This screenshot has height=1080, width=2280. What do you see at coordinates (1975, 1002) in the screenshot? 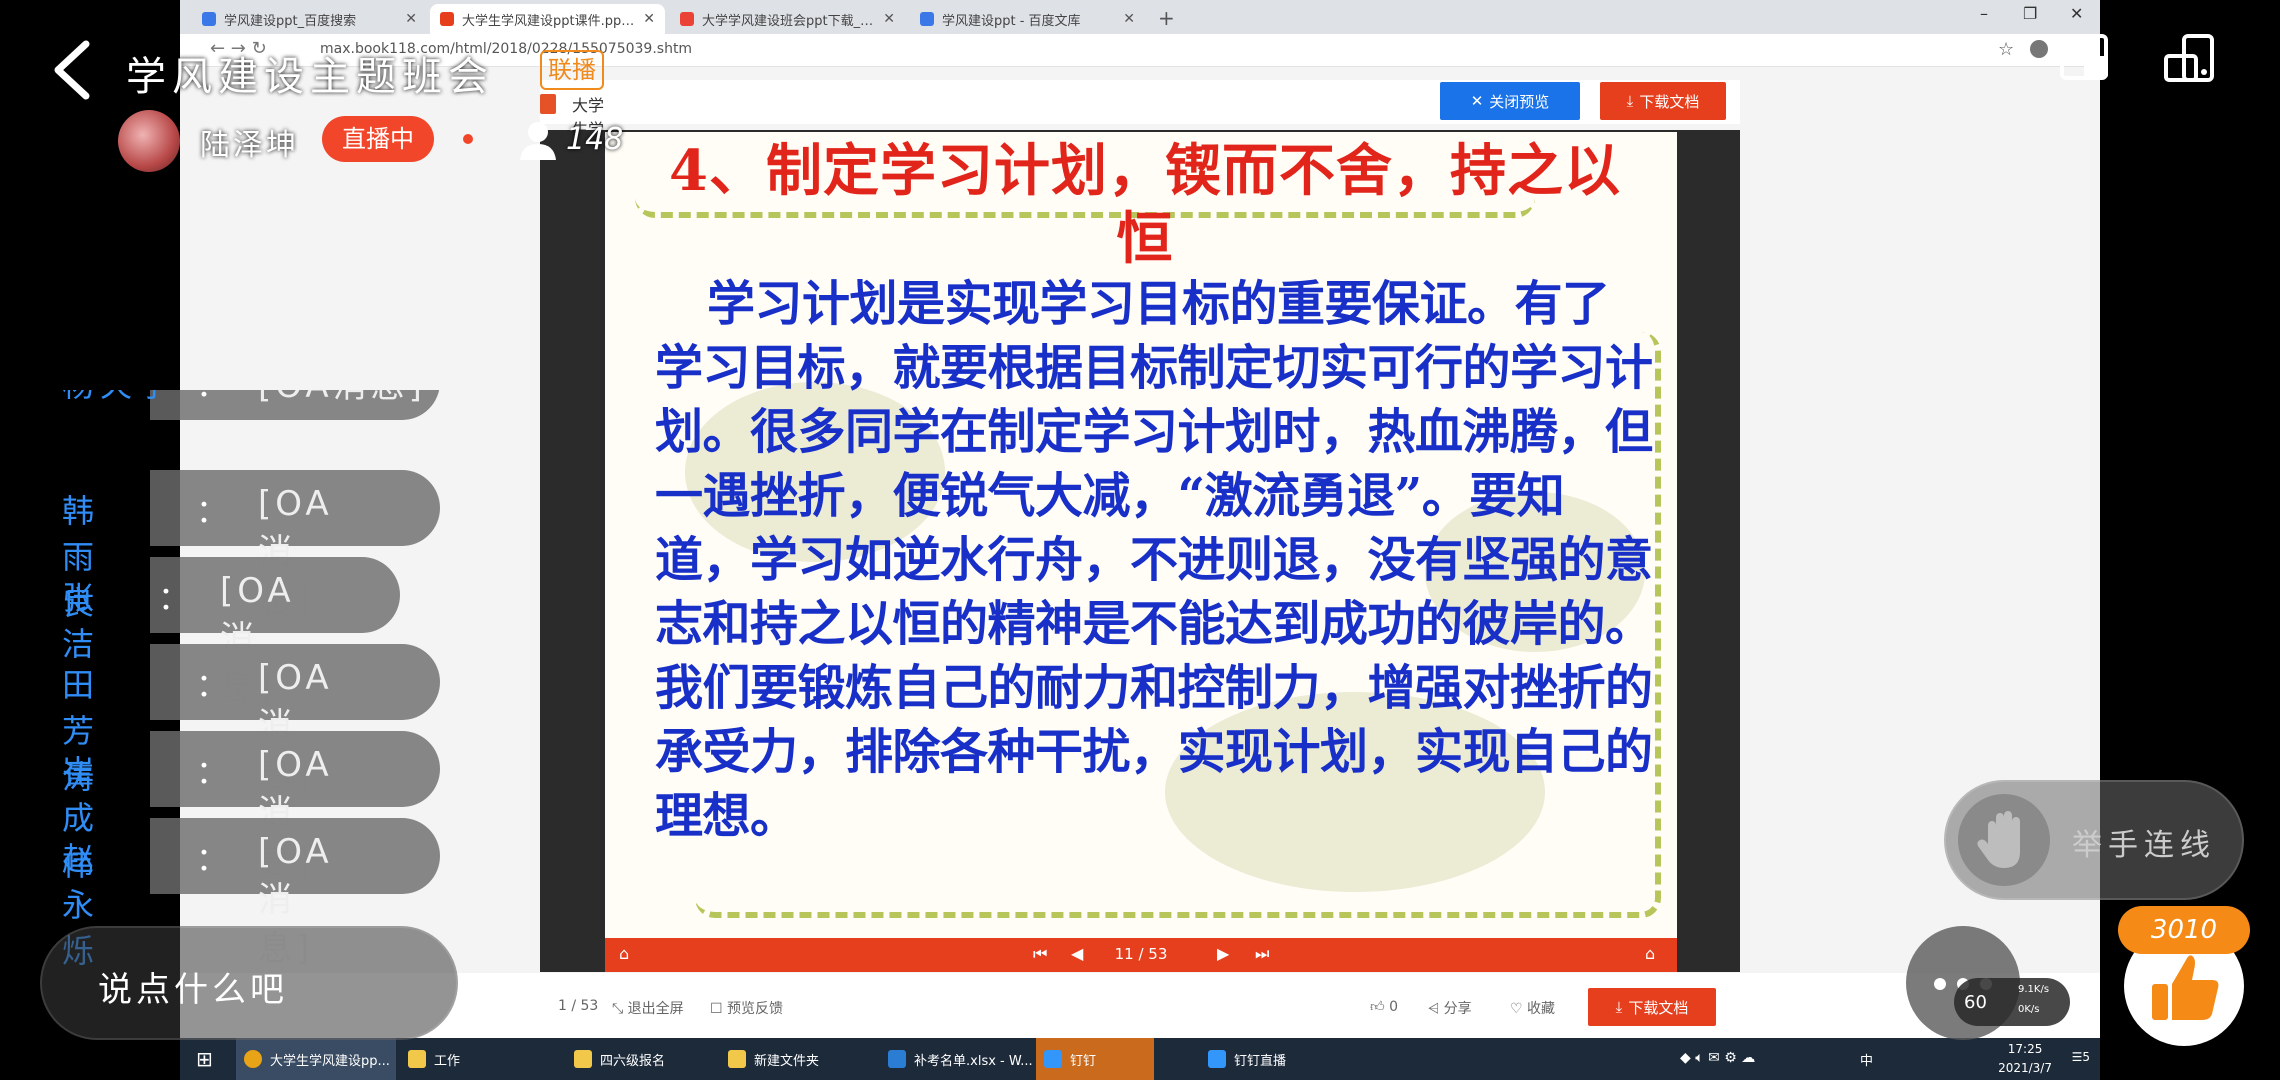
I see `fps-value: 60` at bounding box center [1975, 1002].